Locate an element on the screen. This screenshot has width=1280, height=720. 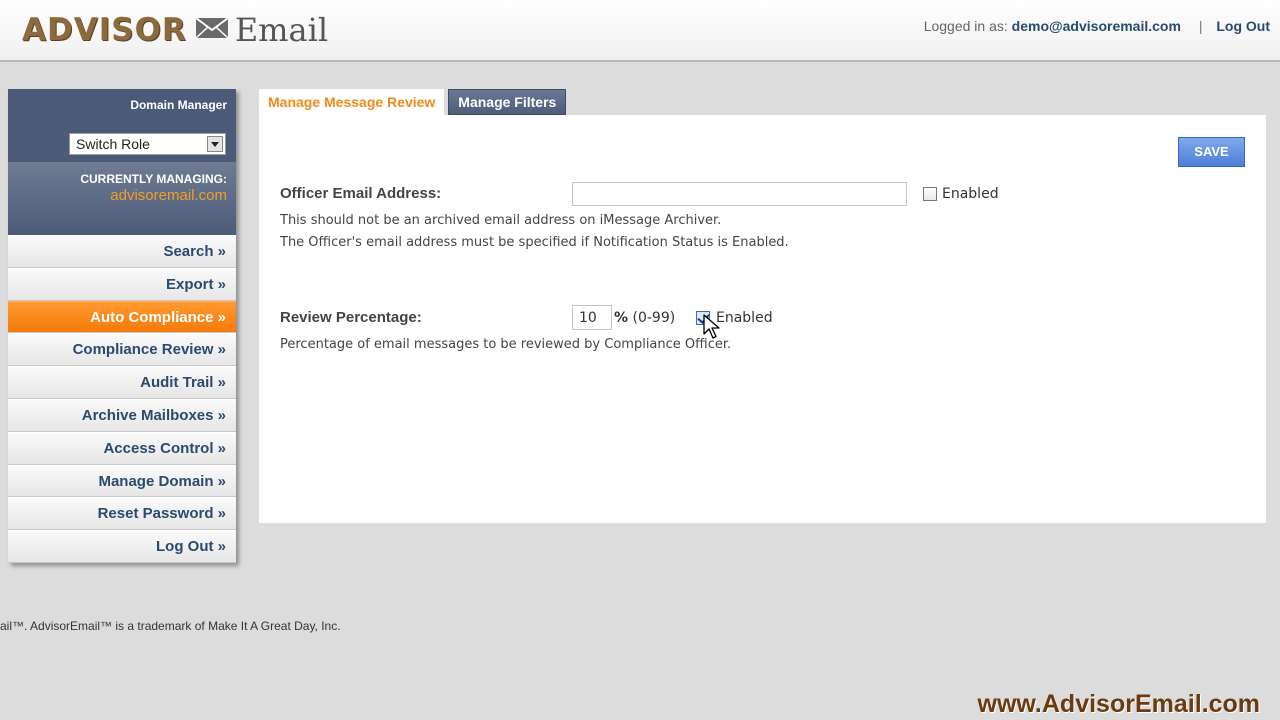
sidebar-item-search: Search » is located at coordinates (122, 251).